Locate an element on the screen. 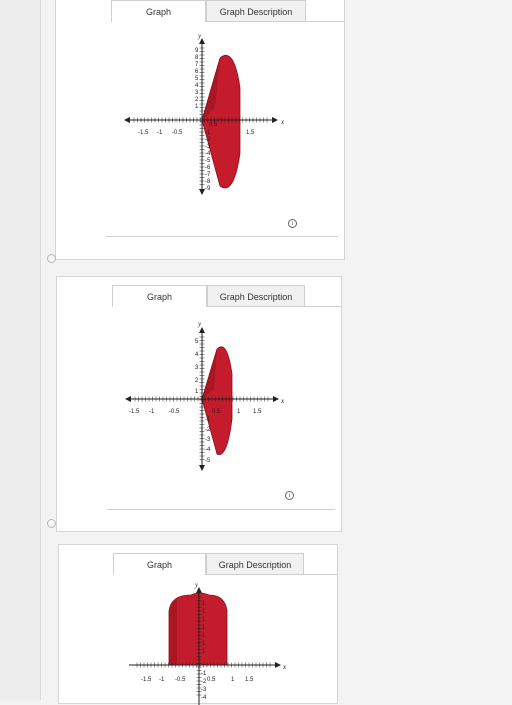 This screenshot has height=705, width=512. y-tick-label: -8 is located at coordinates (208, 182).